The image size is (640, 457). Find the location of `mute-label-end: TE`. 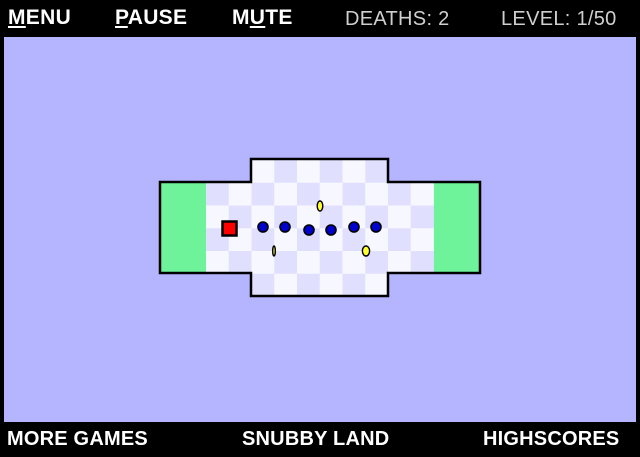

mute-label-end: TE is located at coordinates (279, 17).